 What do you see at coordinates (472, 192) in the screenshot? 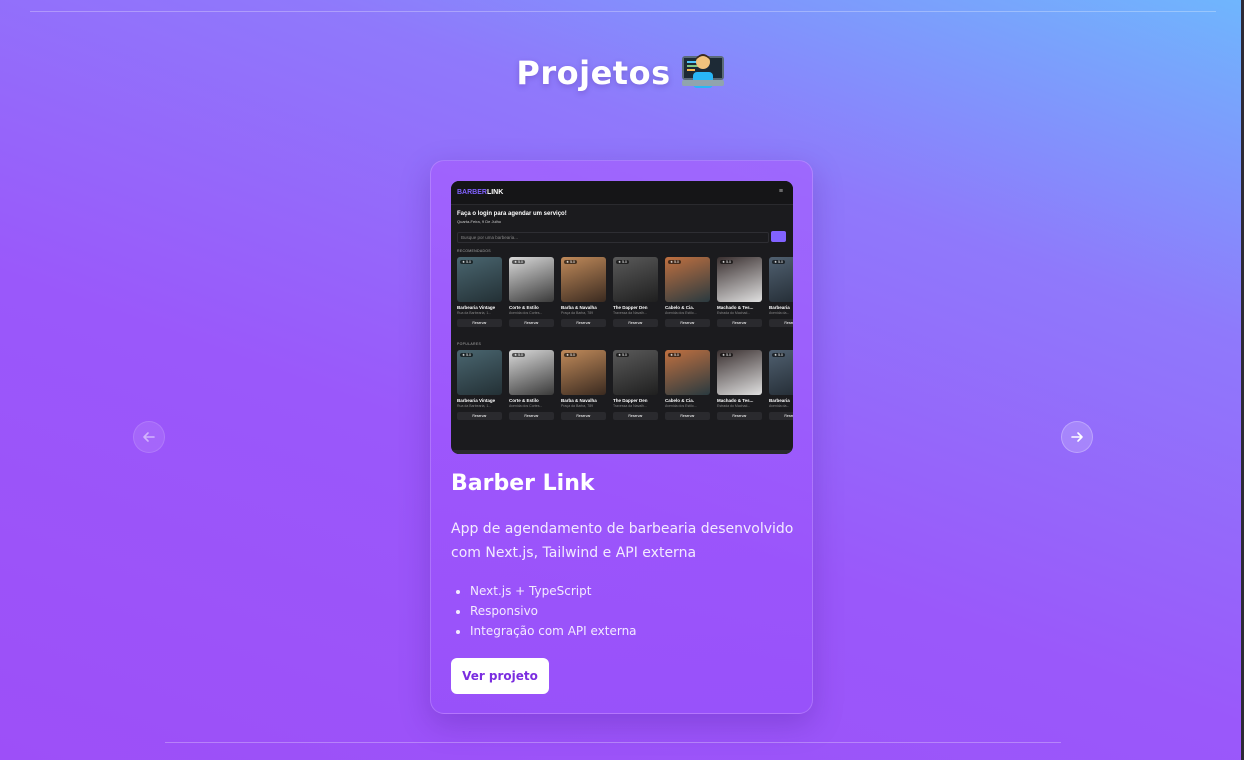
I see `logo-prefix: BARBER` at bounding box center [472, 192].